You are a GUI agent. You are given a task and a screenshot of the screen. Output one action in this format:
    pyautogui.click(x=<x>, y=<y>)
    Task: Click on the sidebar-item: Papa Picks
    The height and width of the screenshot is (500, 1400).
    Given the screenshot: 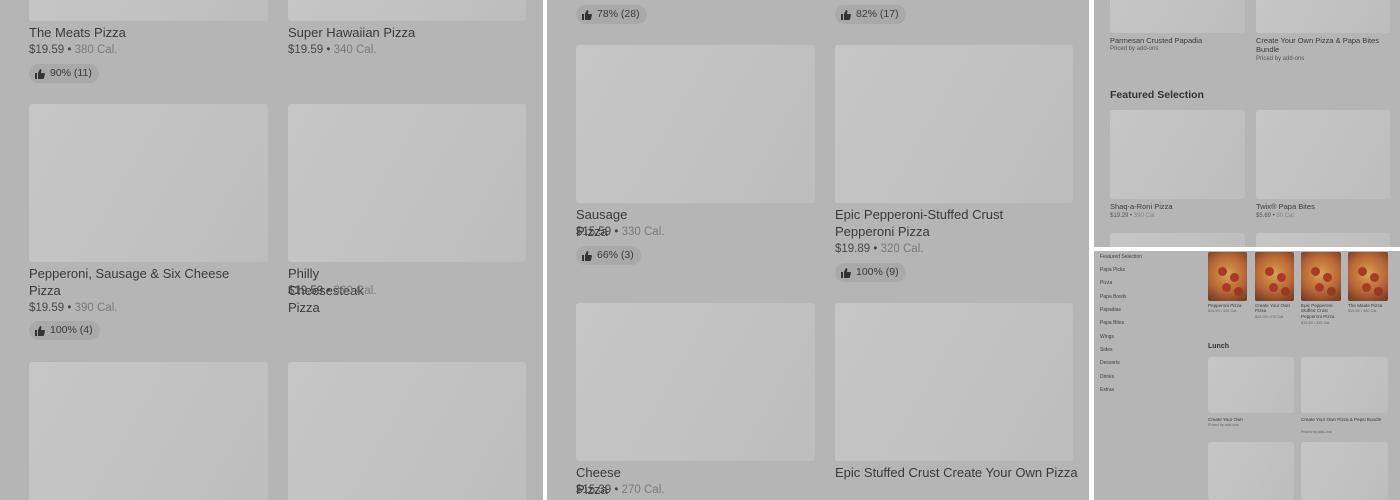 What is the action you would take?
    pyautogui.click(x=1112, y=270)
    